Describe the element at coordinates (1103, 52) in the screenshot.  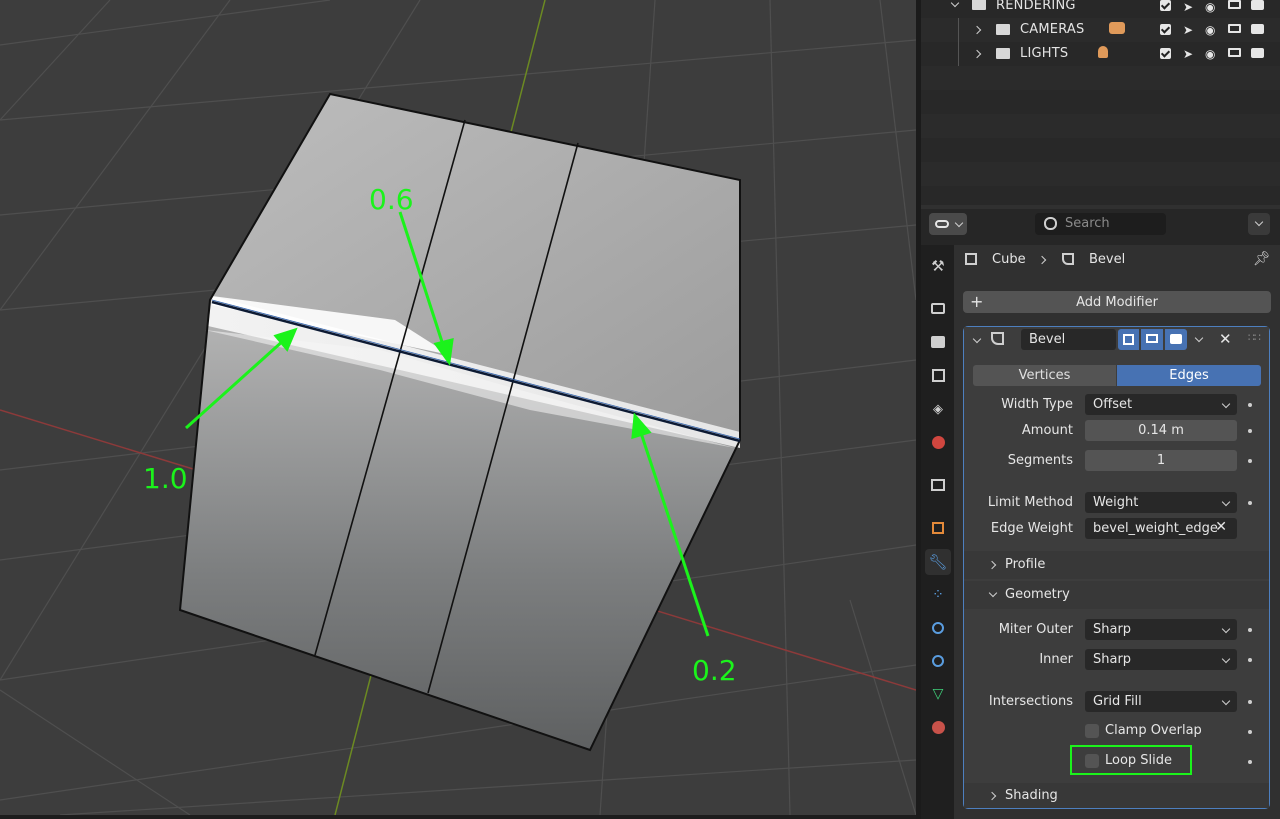
I see `light-data-icon` at that location.